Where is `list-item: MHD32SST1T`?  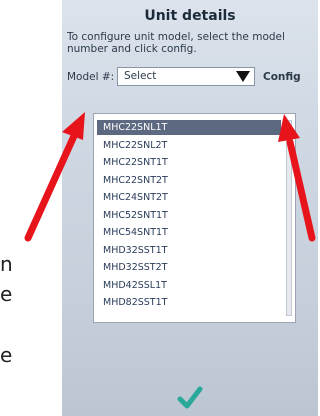
list-item: MHD32SST1T is located at coordinates (189, 250).